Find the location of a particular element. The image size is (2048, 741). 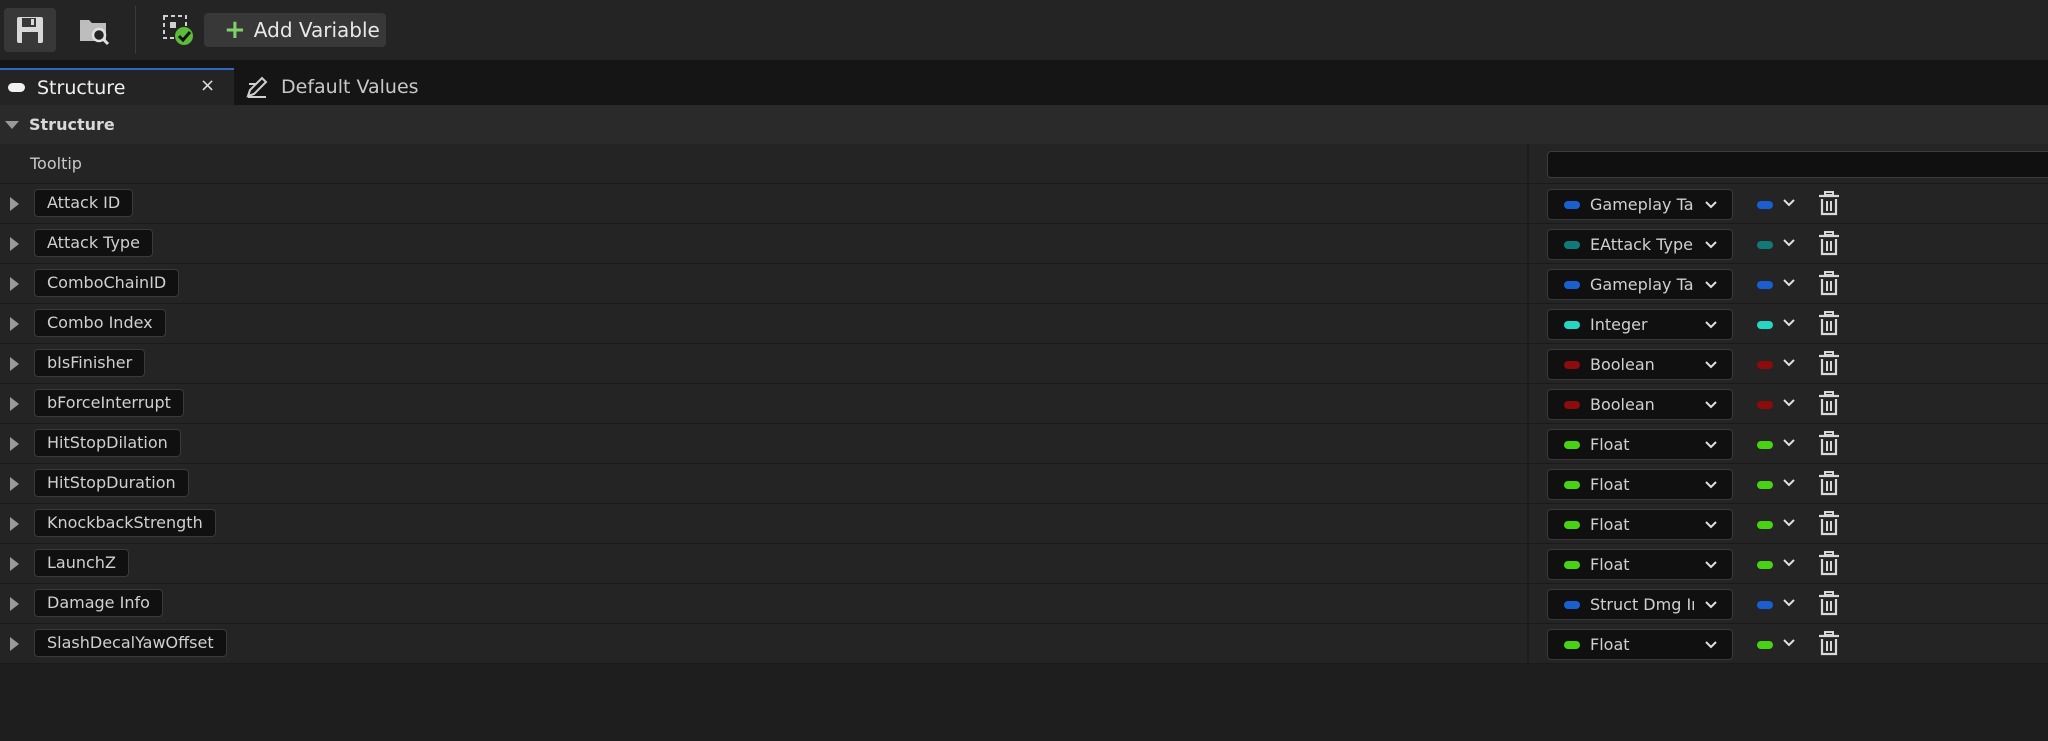

variable-row: SlashDecalYawOffset Float is located at coordinates (1024, 644).